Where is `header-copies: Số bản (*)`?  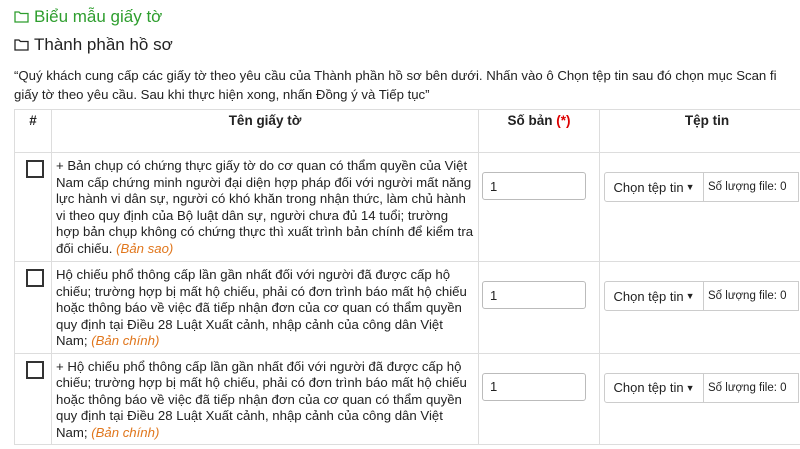 header-copies: Số bản (*) is located at coordinates (539, 131).